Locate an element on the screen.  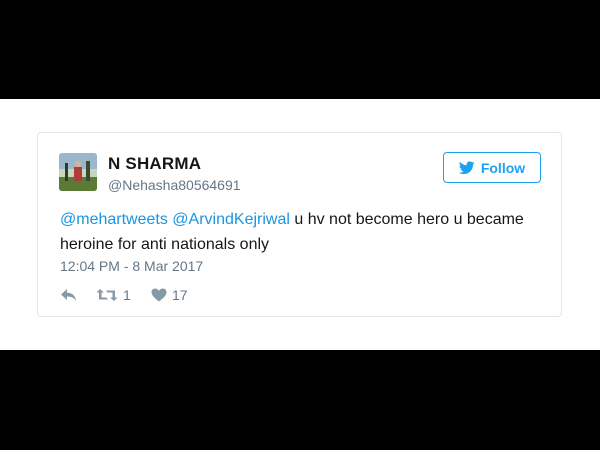
reply-button is located at coordinates (78, 295).